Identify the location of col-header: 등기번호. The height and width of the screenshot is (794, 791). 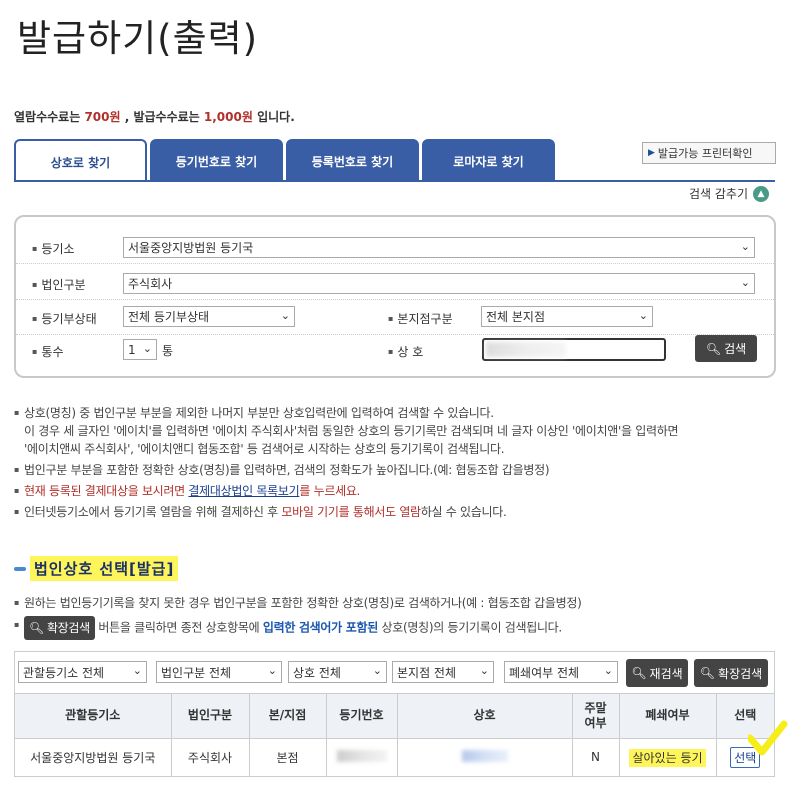
(362, 716).